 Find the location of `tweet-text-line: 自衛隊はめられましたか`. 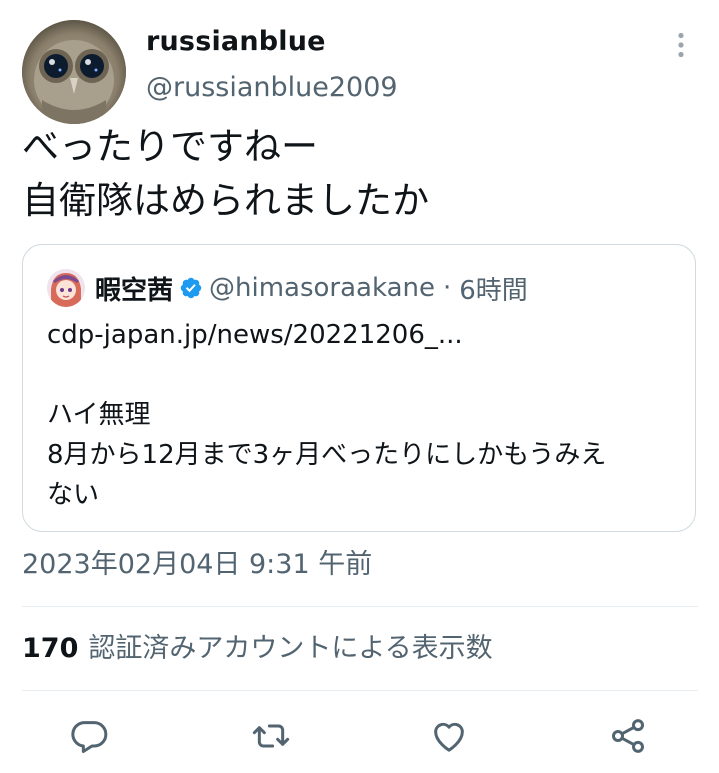

tweet-text-line: 自衛隊はめられましたか is located at coordinates (225, 200).